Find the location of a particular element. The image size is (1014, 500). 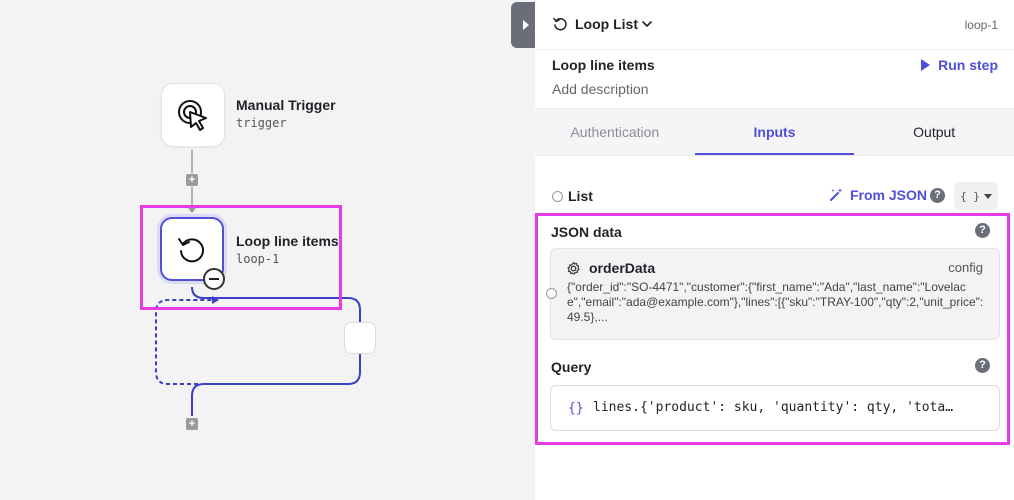

description-field: Add description is located at coordinates (600, 89).